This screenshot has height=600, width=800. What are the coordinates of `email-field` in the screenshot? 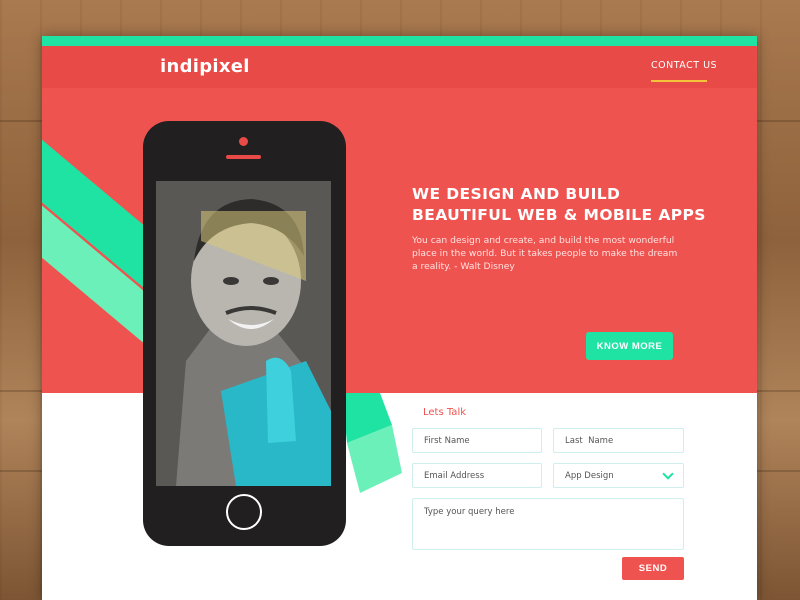 It's located at (477, 475).